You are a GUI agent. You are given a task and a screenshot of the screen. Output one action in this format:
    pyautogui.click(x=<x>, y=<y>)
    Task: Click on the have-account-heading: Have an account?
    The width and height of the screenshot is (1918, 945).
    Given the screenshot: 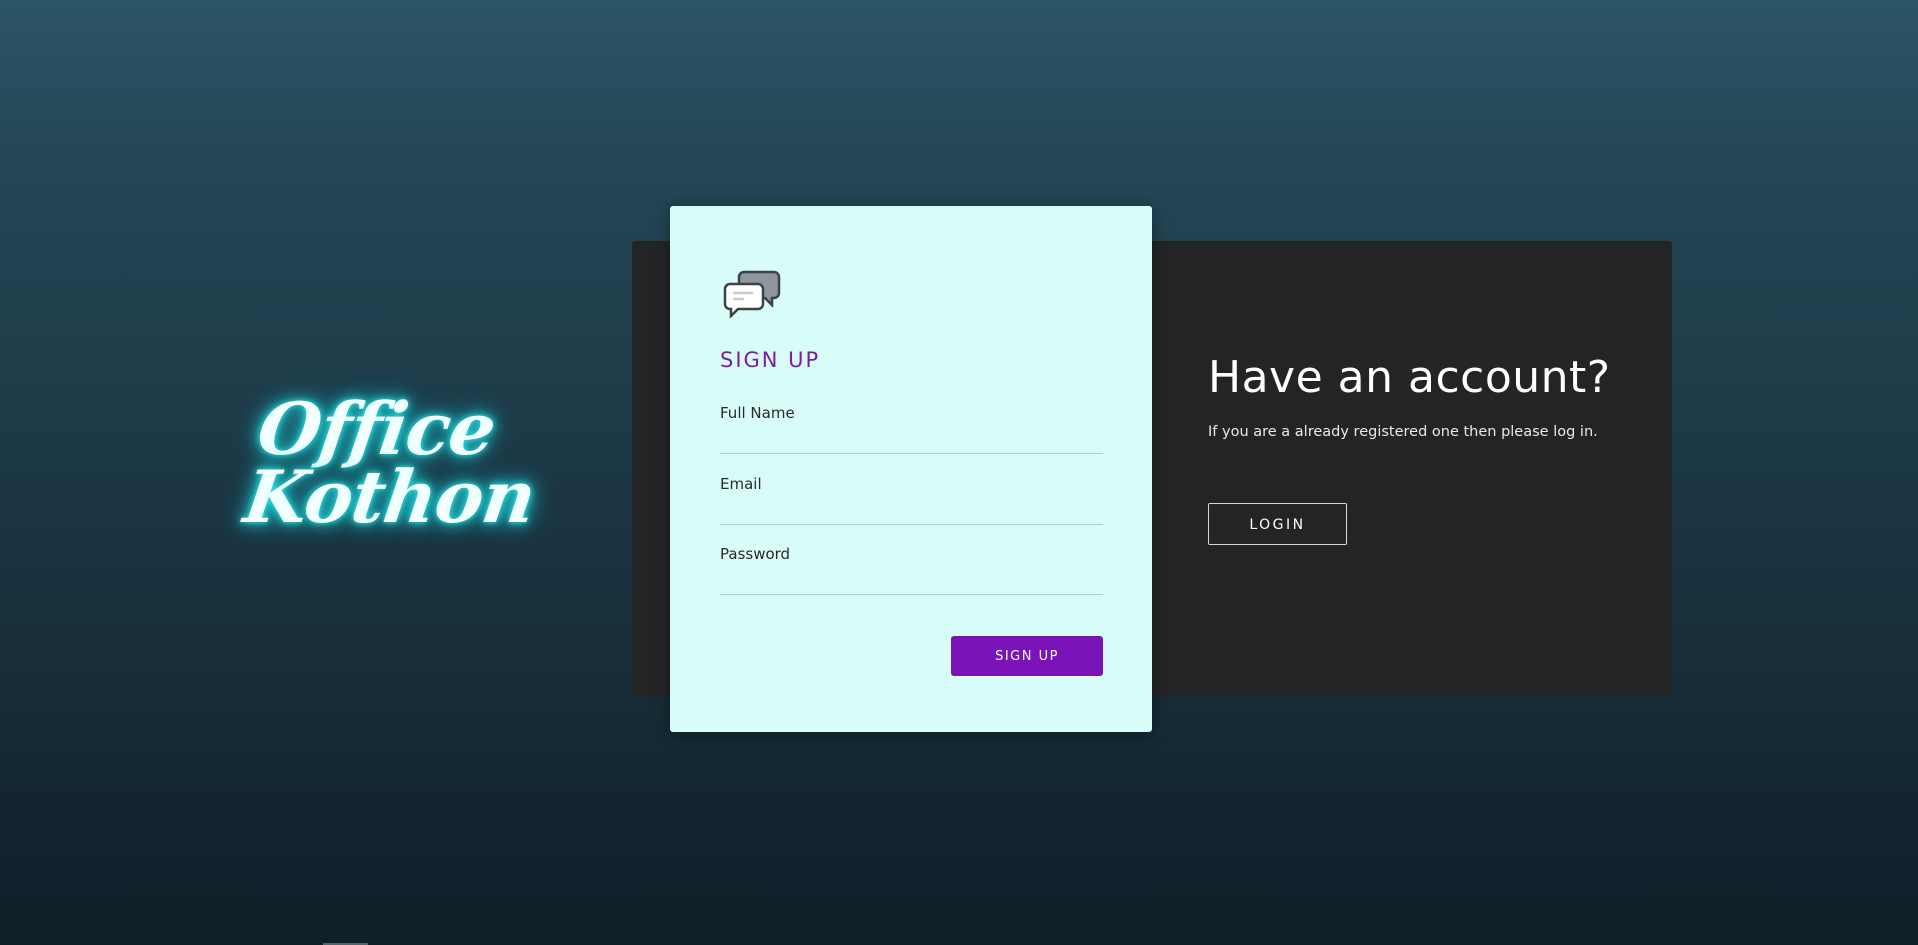 What is the action you would take?
    pyautogui.click(x=1409, y=377)
    